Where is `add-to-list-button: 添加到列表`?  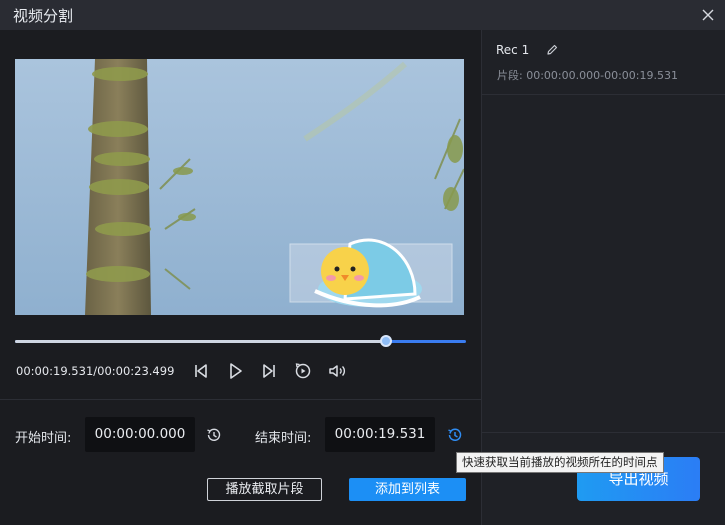
add-to-list-button: 添加到列表 is located at coordinates (407, 489).